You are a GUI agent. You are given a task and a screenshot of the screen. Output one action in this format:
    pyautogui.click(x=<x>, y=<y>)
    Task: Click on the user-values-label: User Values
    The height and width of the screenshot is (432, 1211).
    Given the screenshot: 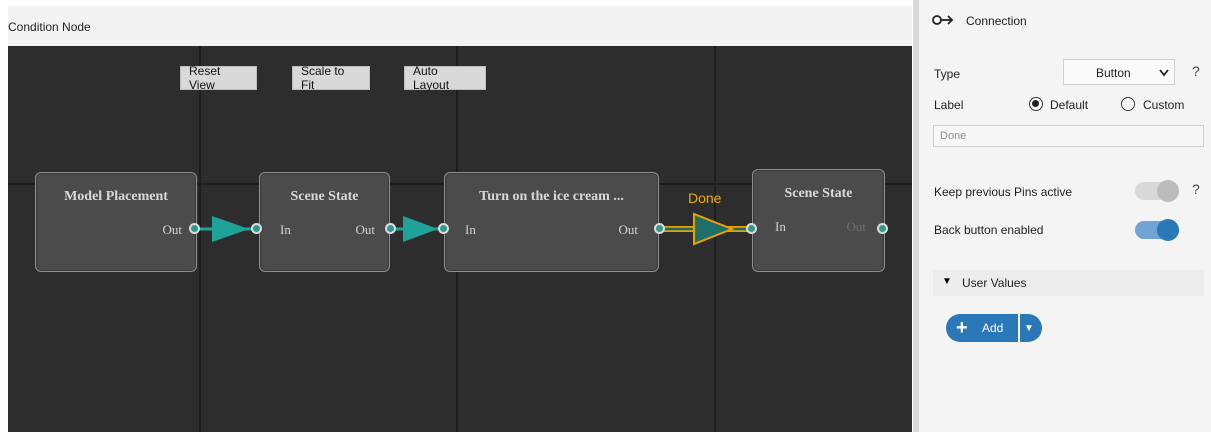 What is the action you would take?
    pyautogui.click(x=994, y=283)
    